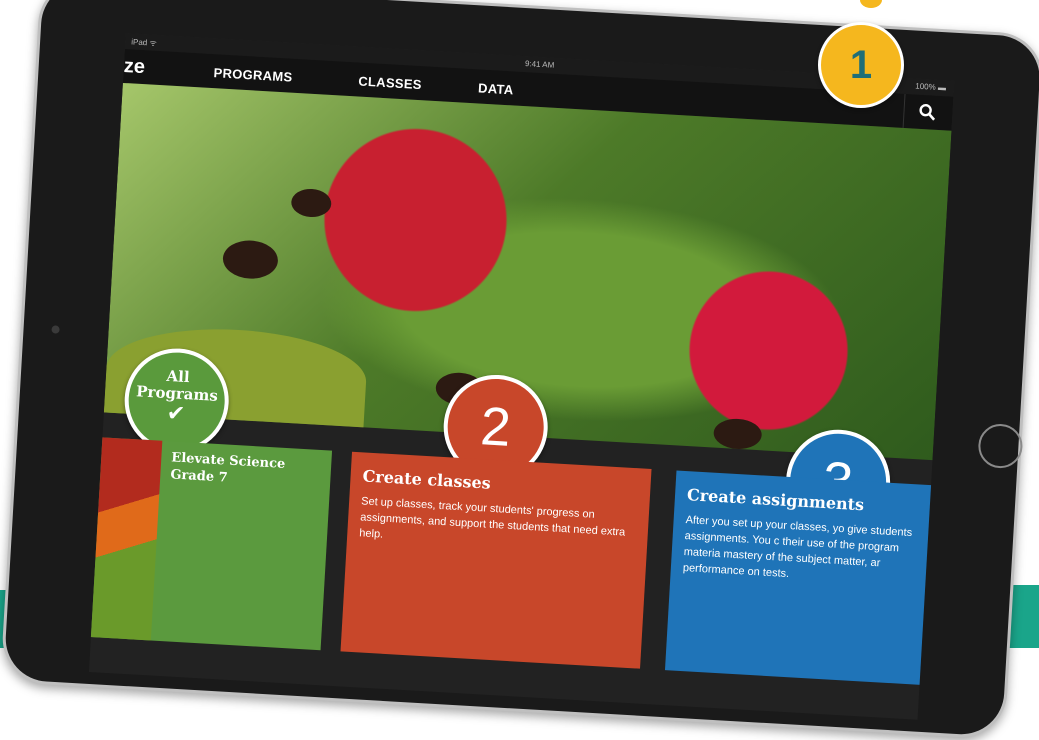  What do you see at coordinates (931, 87) in the screenshot?
I see `battery-indicator: 100% ▬` at bounding box center [931, 87].